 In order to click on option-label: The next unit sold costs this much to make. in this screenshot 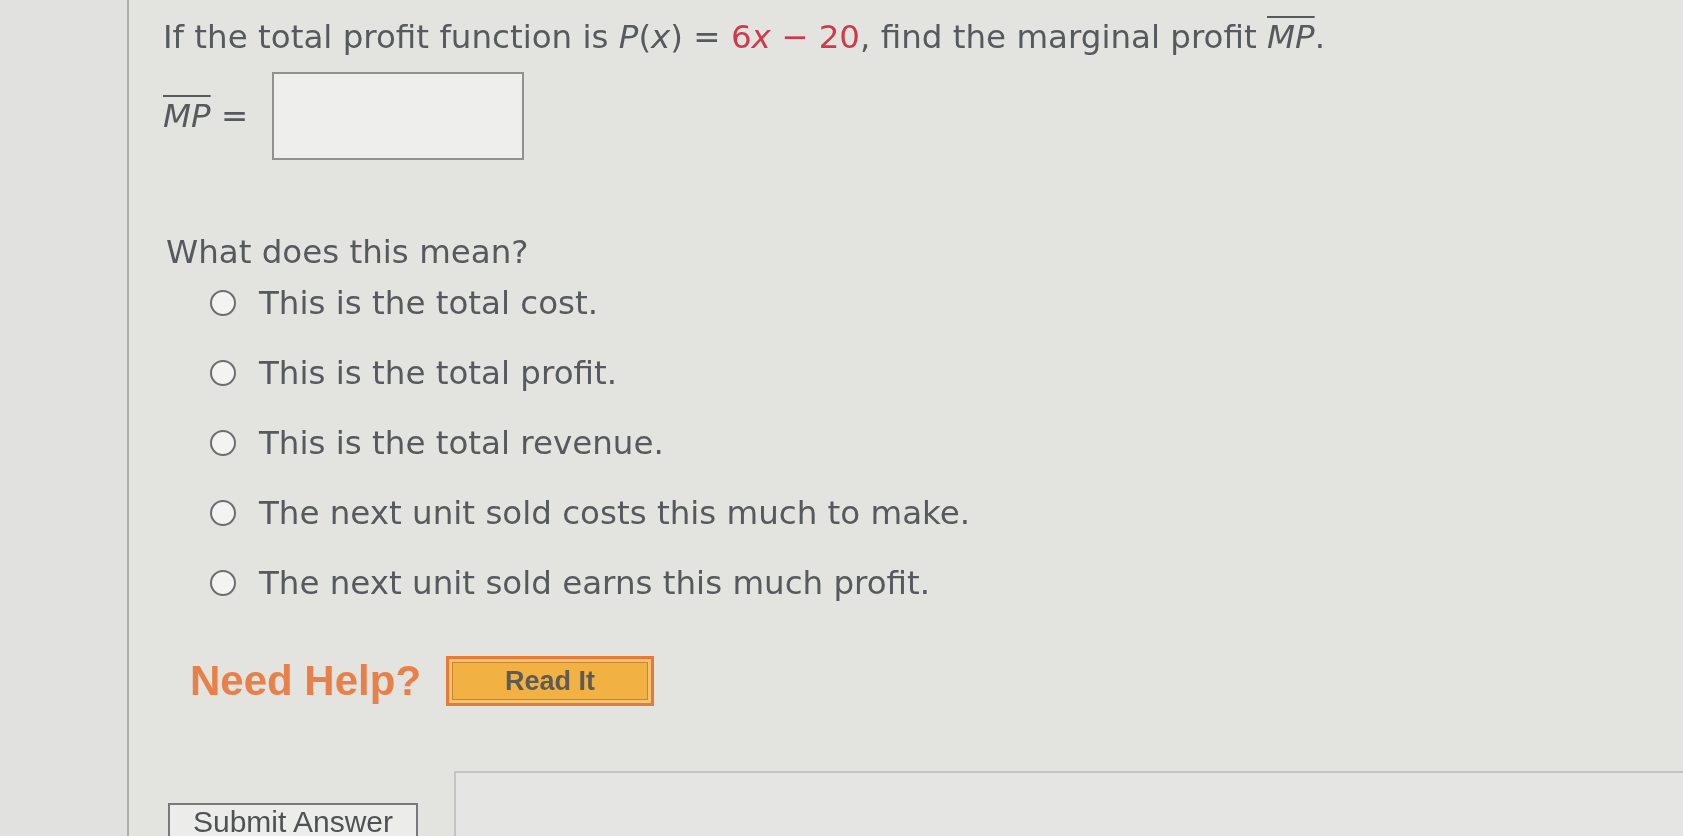, I will do `click(615, 513)`.